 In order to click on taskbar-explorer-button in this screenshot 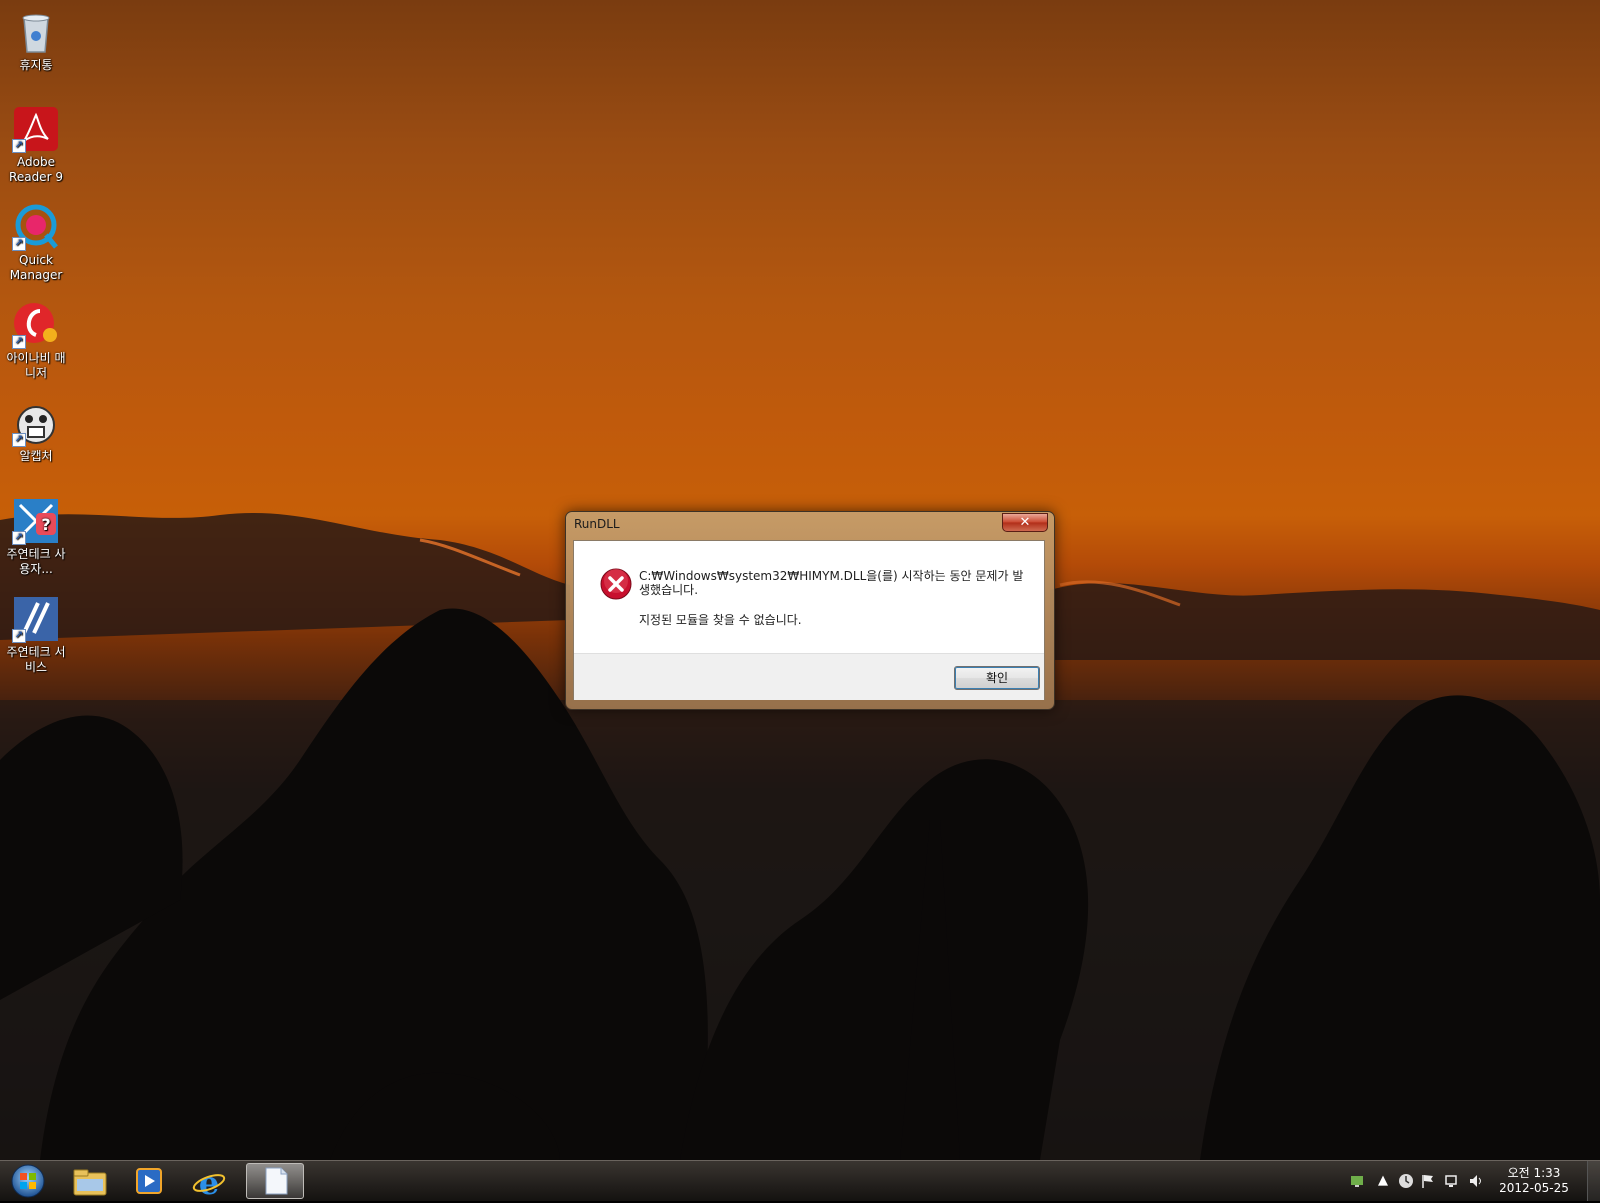, I will do `click(89, 1181)`.